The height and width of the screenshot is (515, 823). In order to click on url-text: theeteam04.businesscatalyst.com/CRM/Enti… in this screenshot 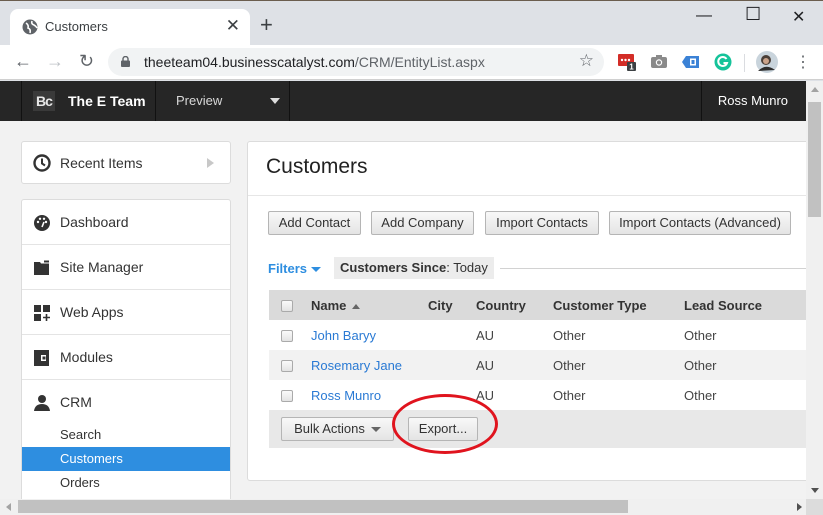, I will do `click(314, 62)`.